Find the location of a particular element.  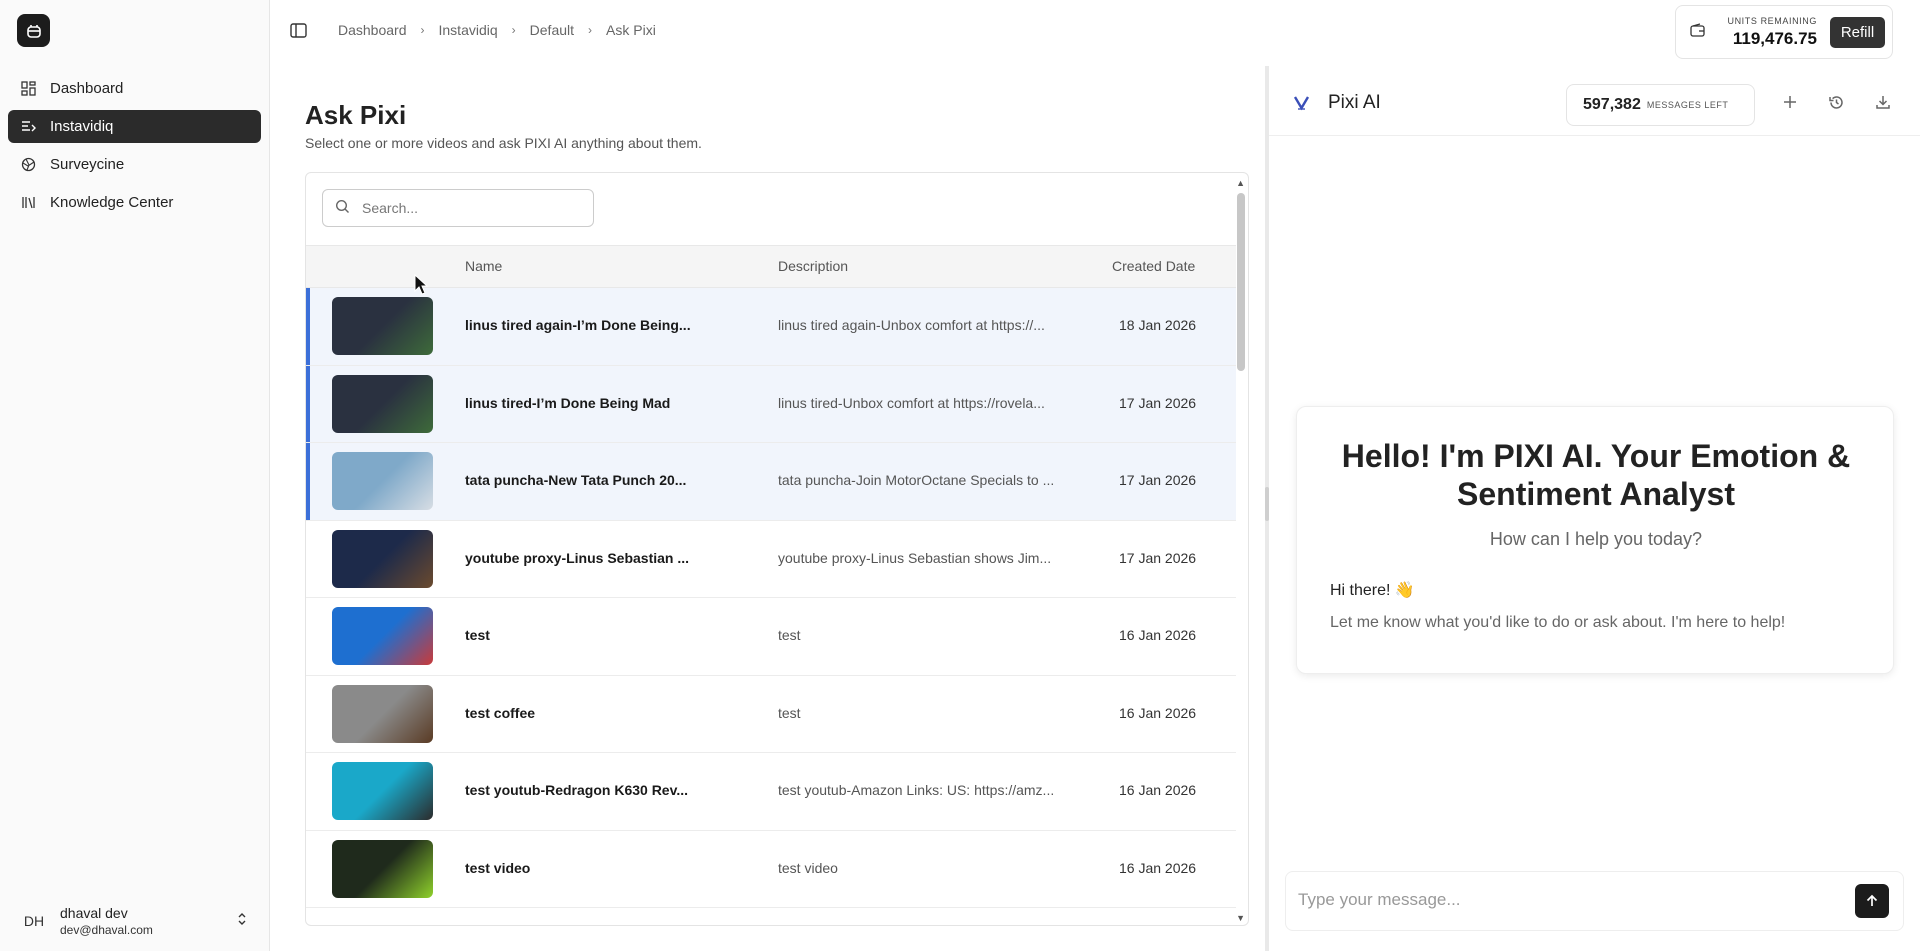

chat-message-input is located at coordinates (1568, 900).